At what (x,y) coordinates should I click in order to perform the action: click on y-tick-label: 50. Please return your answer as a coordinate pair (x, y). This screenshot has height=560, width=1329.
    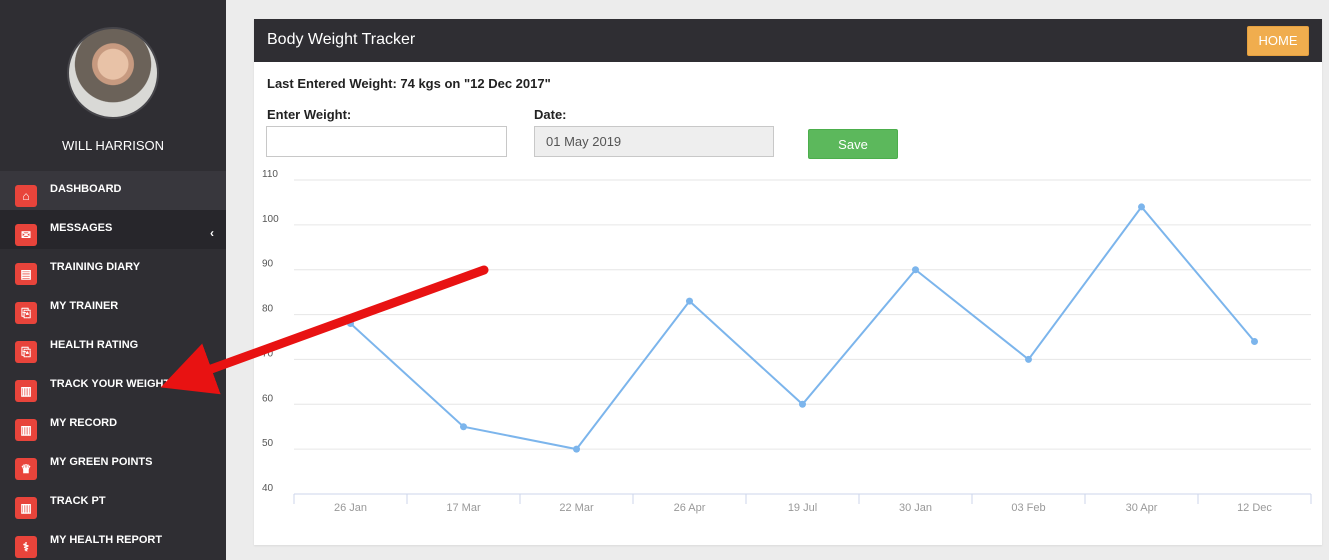
    Looking at the image, I should click on (268, 443).